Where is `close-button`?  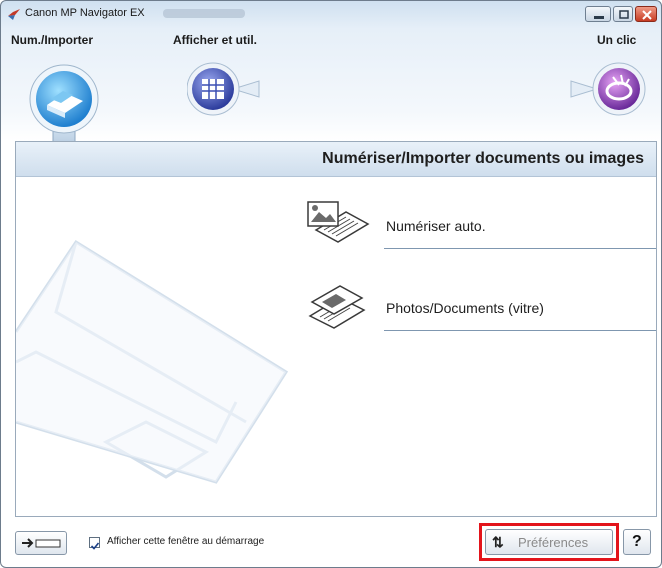
close-button is located at coordinates (646, 14).